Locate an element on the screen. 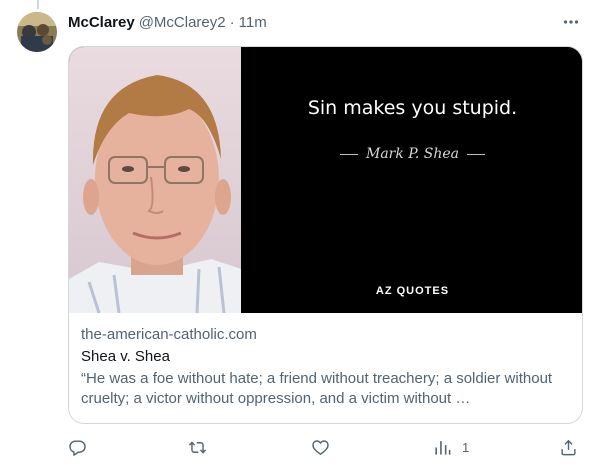 This screenshot has width=598, height=469. action-bar: 1 is located at coordinates (325, 447).